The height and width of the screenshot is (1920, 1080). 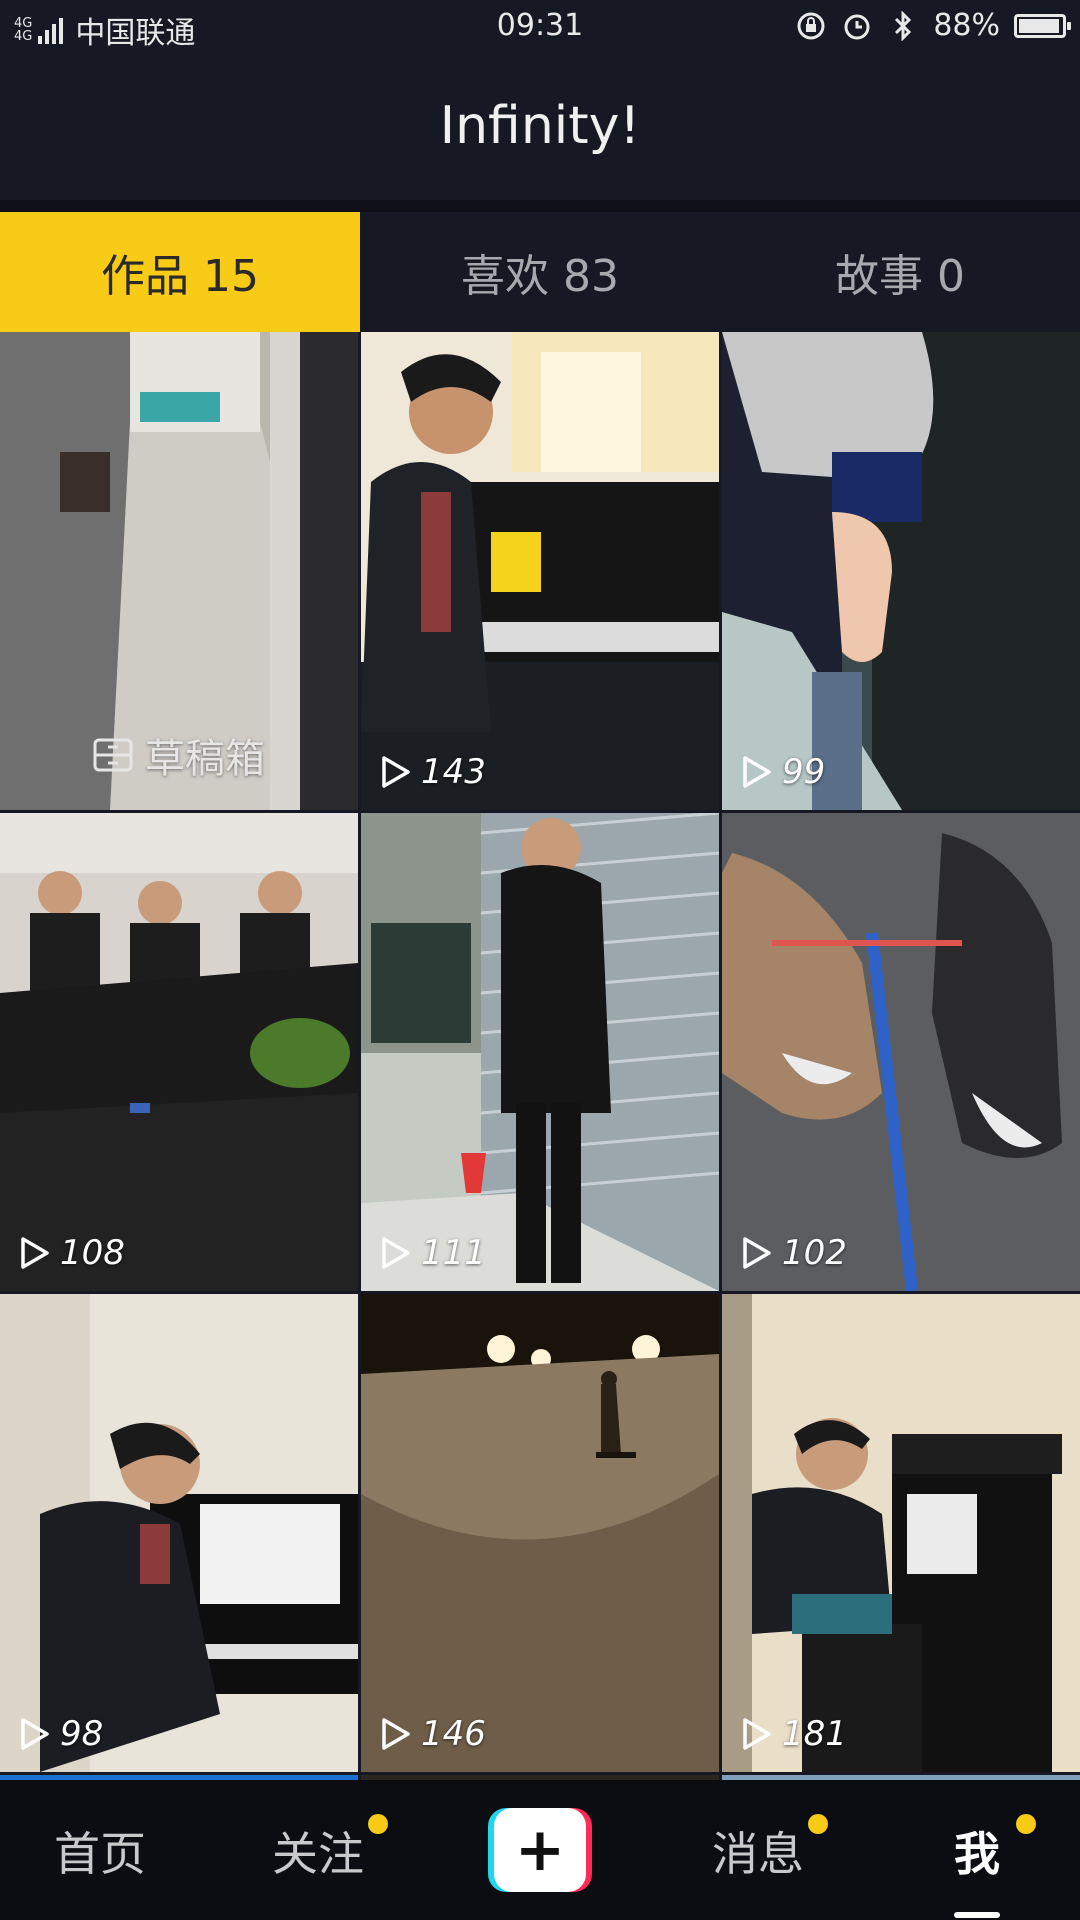 I want to click on view-count: 146, so click(x=432, y=1734).